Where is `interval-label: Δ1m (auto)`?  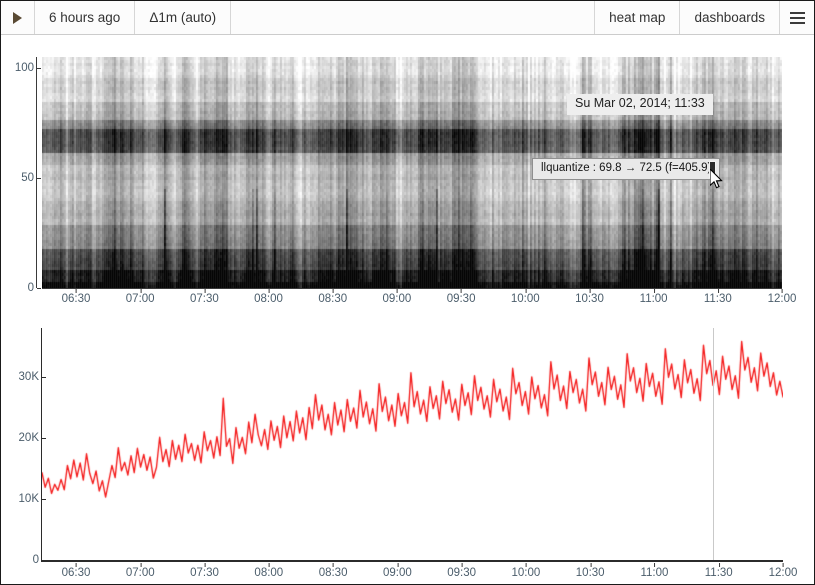
interval-label: Δ1m (auto) is located at coordinates (183, 17).